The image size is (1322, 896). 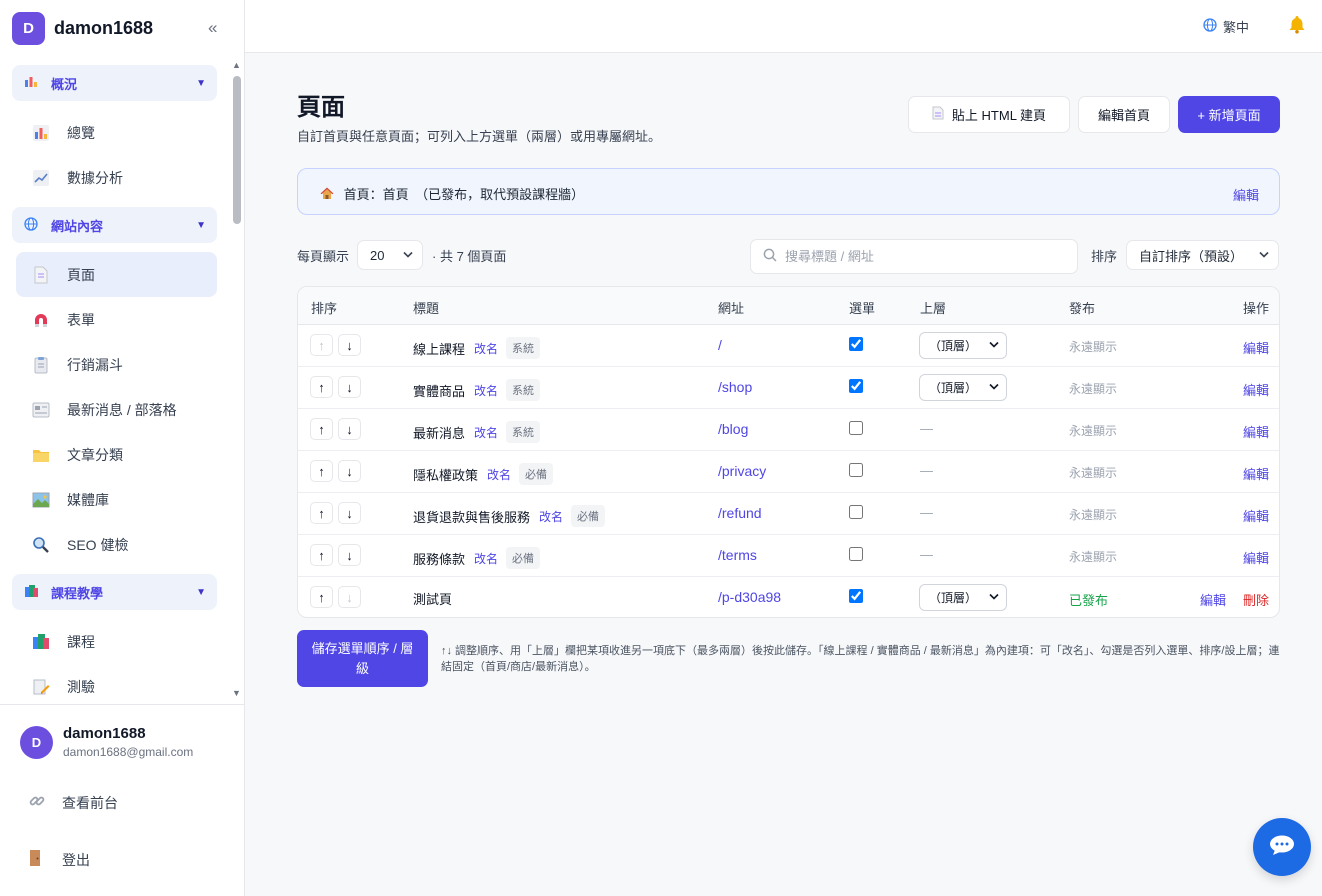 What do you see at coordinates (114, 177) in the screenshot?
I see `sidebar-item-analytics: 數據分析` at bounding box center [114, 177].